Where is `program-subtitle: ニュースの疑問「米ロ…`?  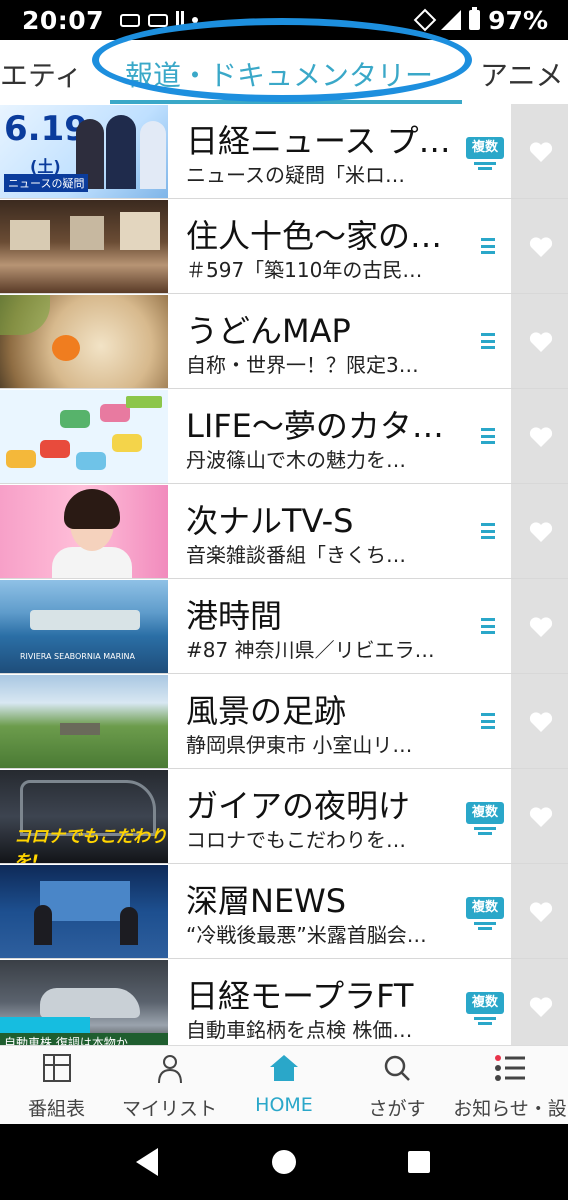
program-subtitle: ニュースの疑問「米ロ… is located at coordinates (295, 175).